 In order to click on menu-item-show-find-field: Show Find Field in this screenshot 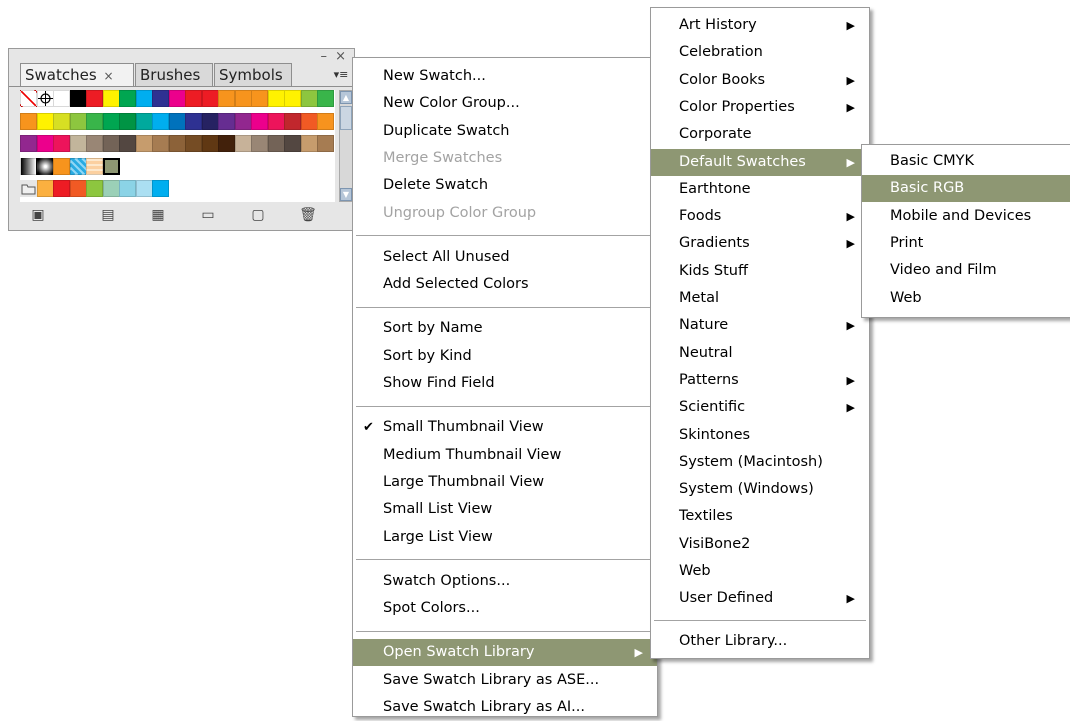, I will do `click(505, 383)`.